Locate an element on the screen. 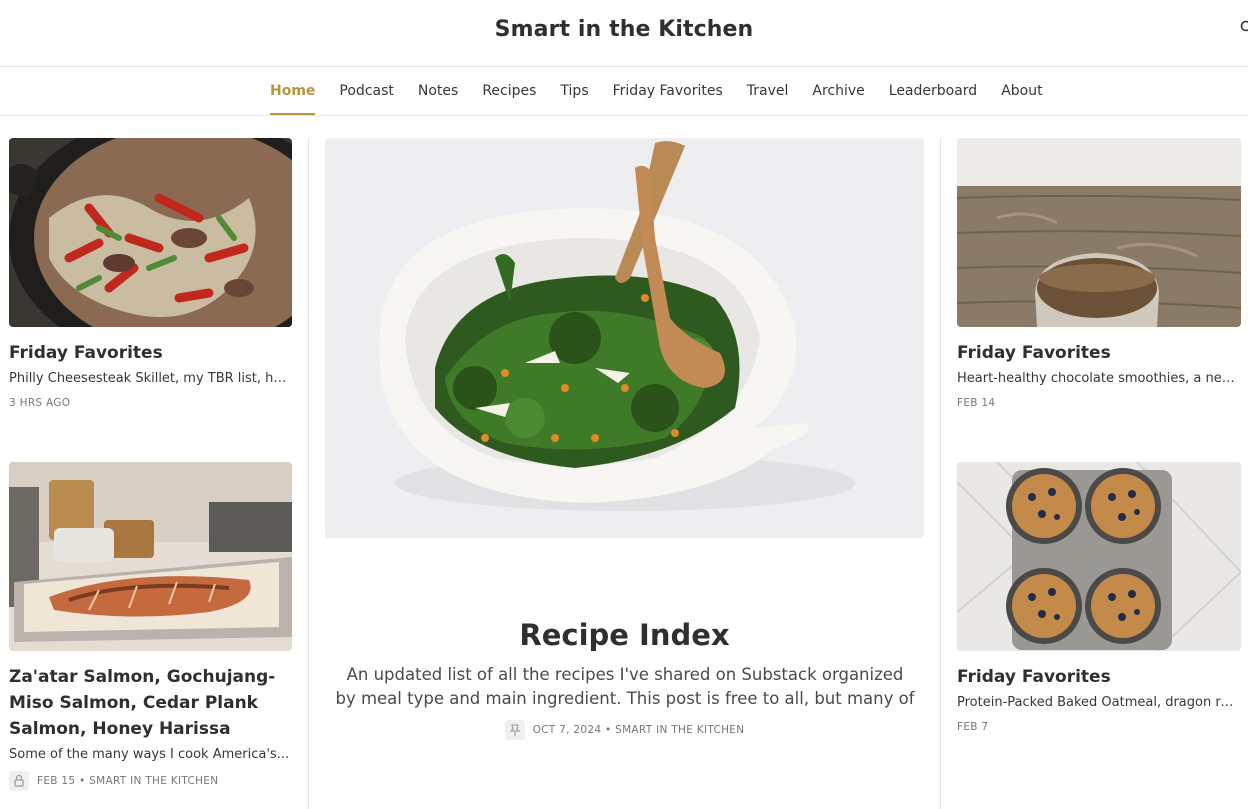  post-image-baked-oatmeal is located at coordinates (1099, 556).